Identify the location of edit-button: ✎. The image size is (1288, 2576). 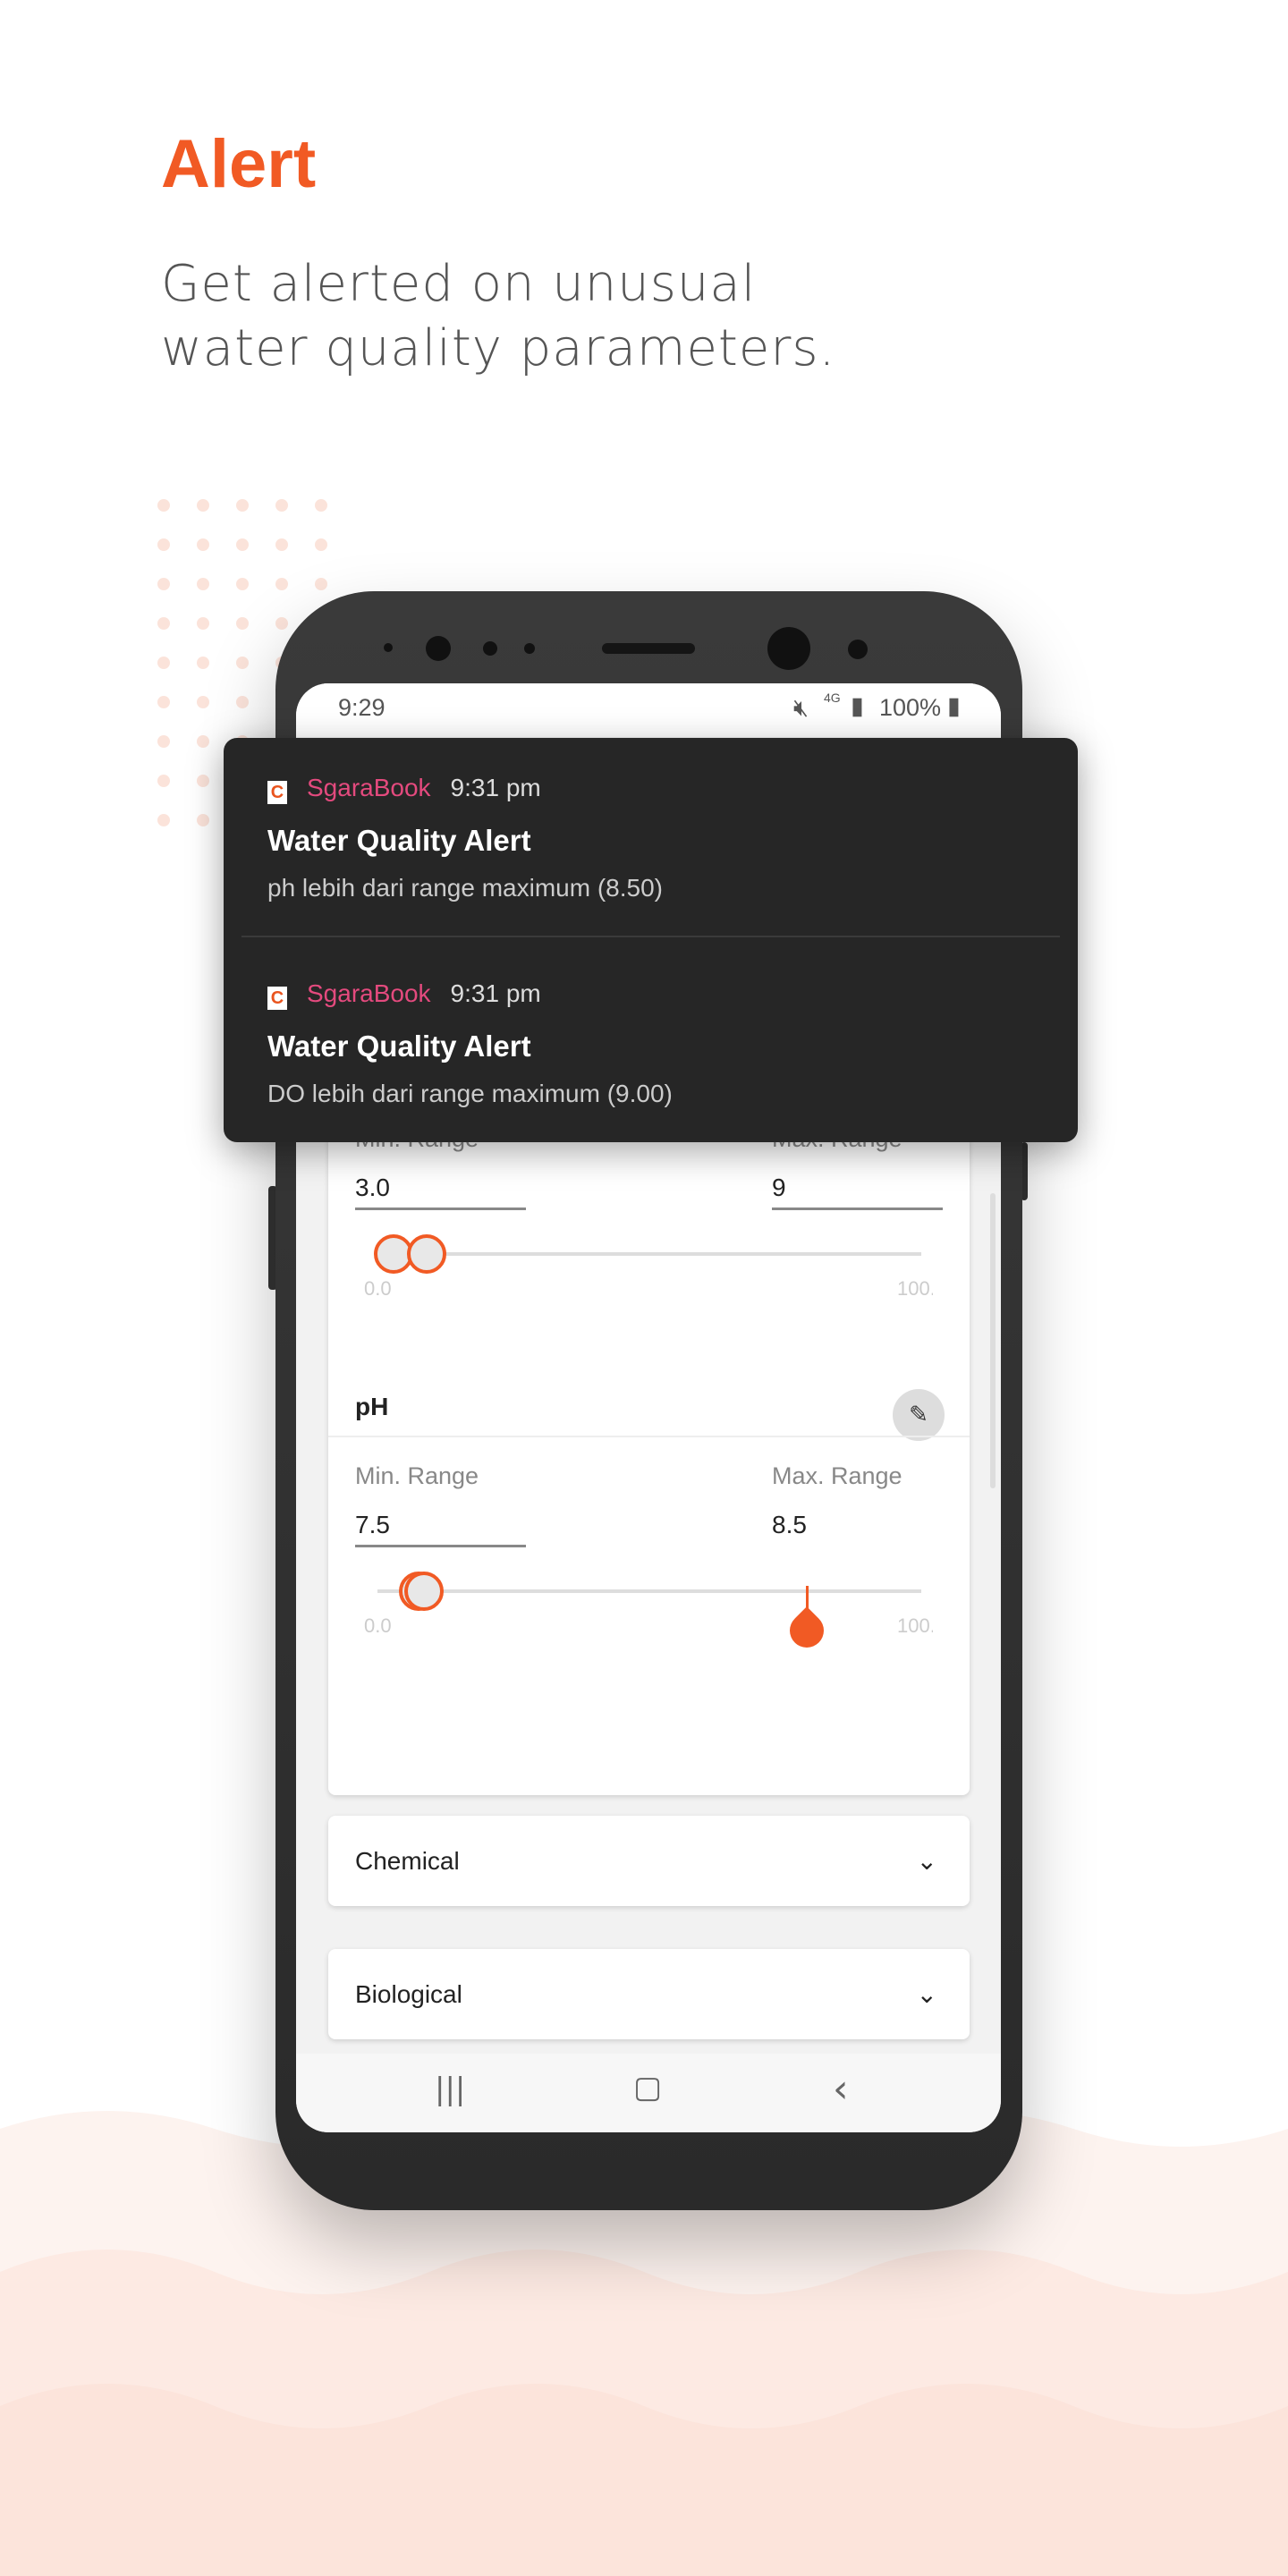
(919, 1415).